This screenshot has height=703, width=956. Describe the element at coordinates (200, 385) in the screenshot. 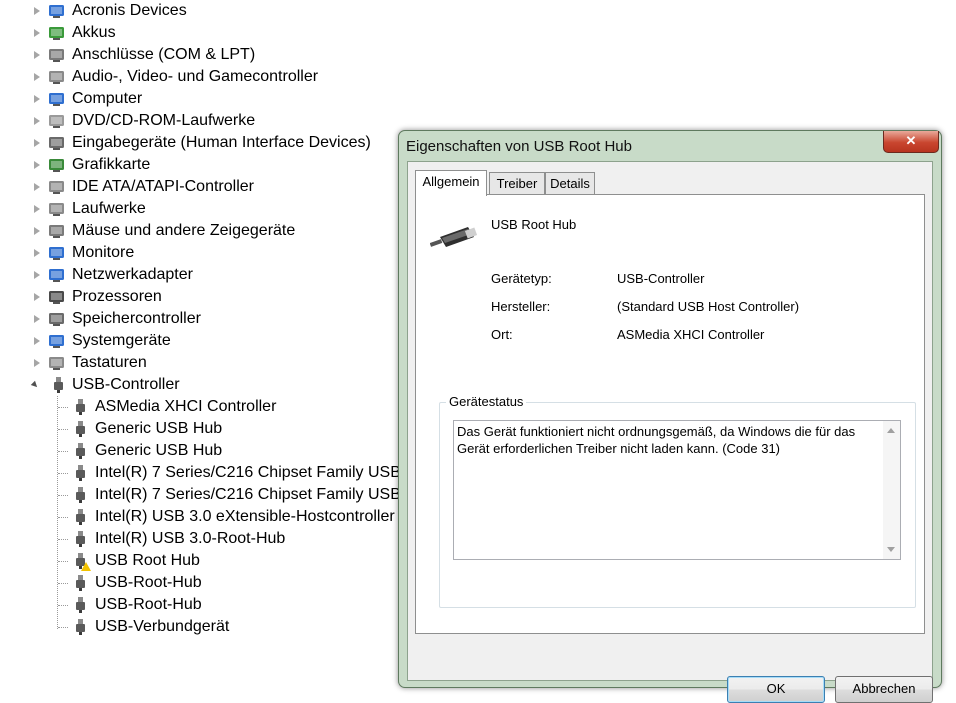

I see `tree-item-usb-controller: USB-Controller` at that location.